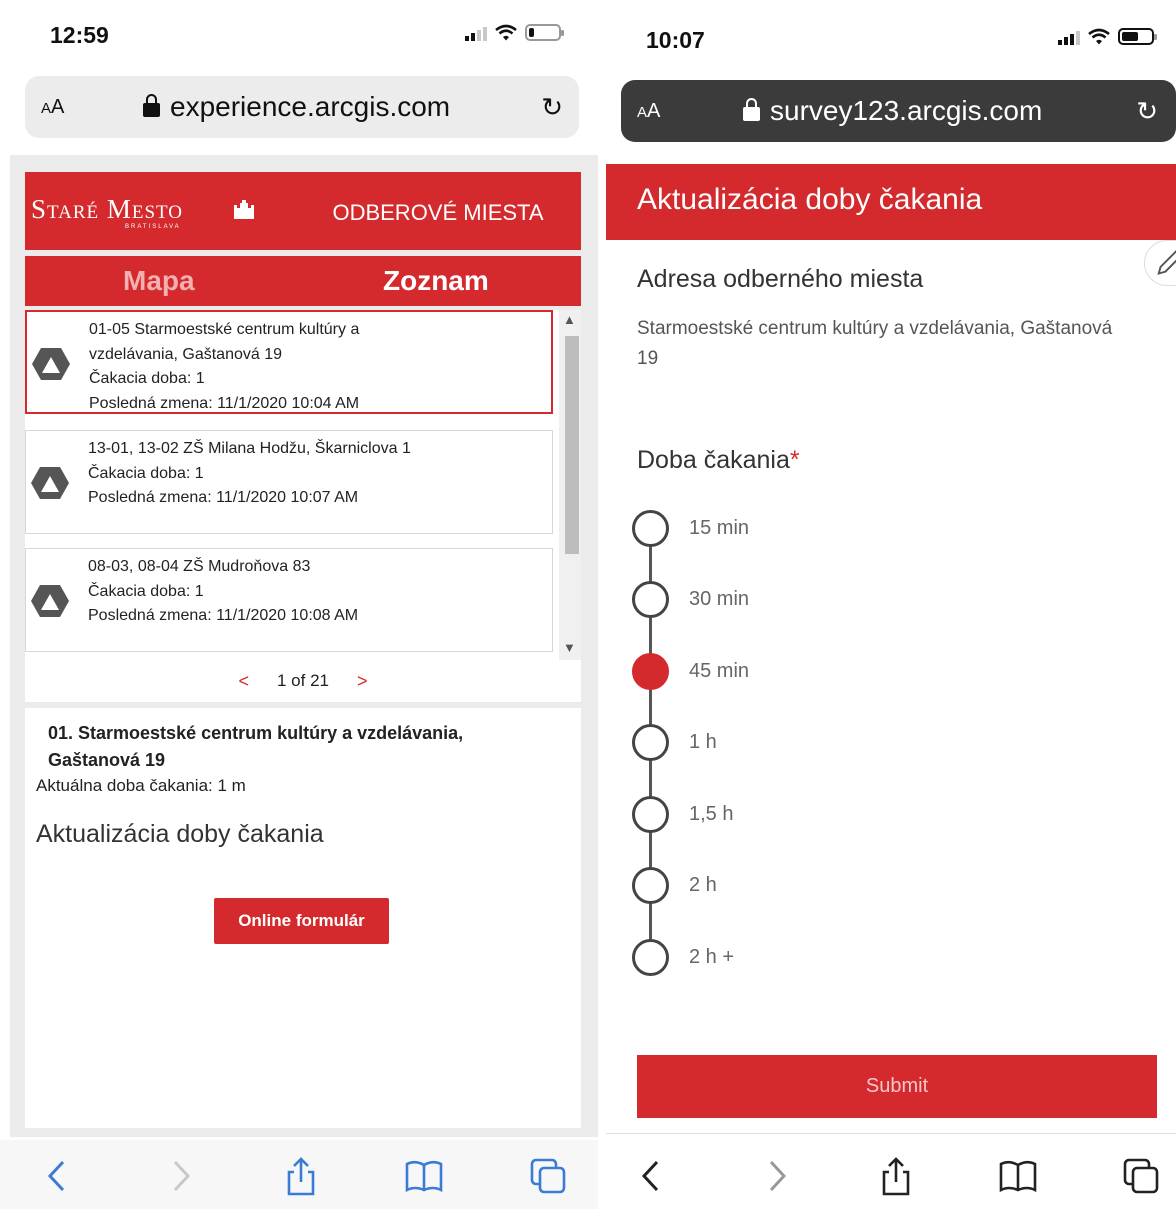 The width and height of the screenshot is (1176, 1209). I want to click on tab-mapa: Mapa, so click(159, 281).